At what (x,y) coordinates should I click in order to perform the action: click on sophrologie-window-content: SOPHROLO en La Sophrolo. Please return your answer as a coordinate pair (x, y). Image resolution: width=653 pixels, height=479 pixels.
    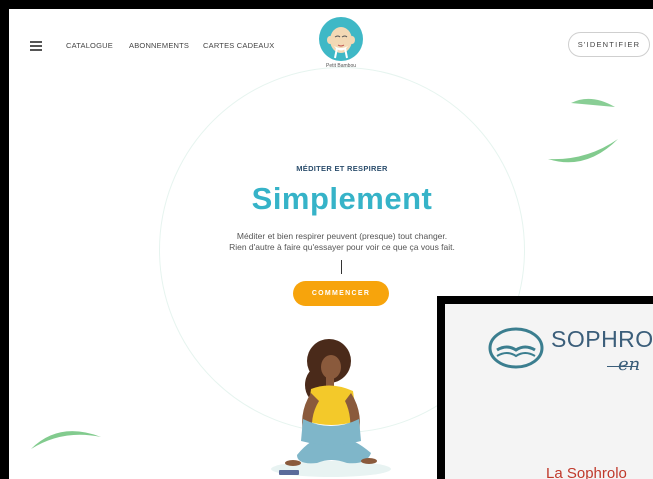
    Looking at the image, I should click on (549, 391).